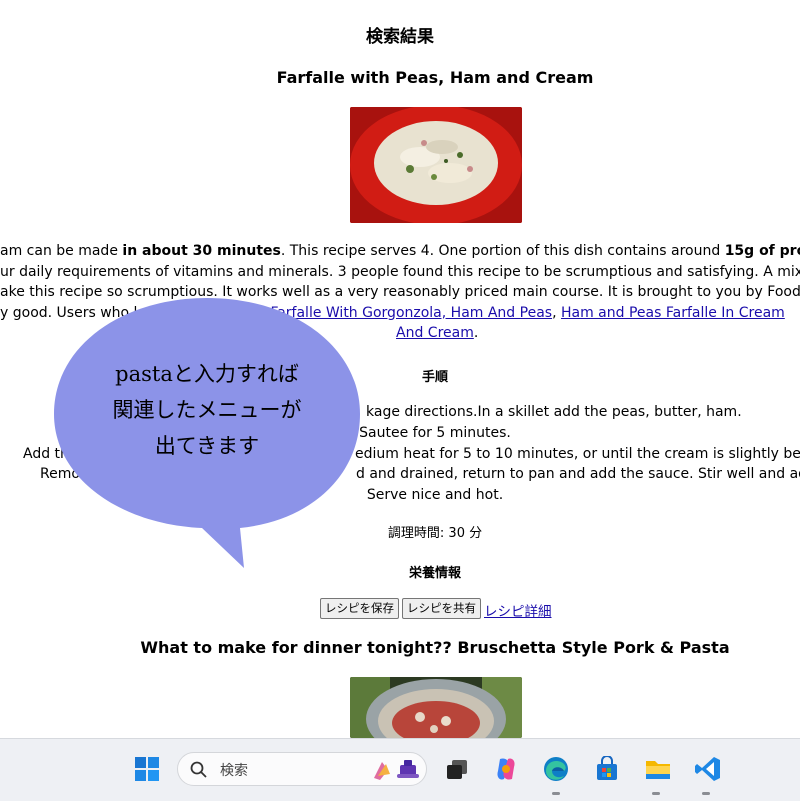 The width and height of the screenshot is (800, 801). What do you see at coordinates (201, 251) in the screenshot?
I see `desc-bold-time: in about 30 minutes` at bounding box center [201, 251].